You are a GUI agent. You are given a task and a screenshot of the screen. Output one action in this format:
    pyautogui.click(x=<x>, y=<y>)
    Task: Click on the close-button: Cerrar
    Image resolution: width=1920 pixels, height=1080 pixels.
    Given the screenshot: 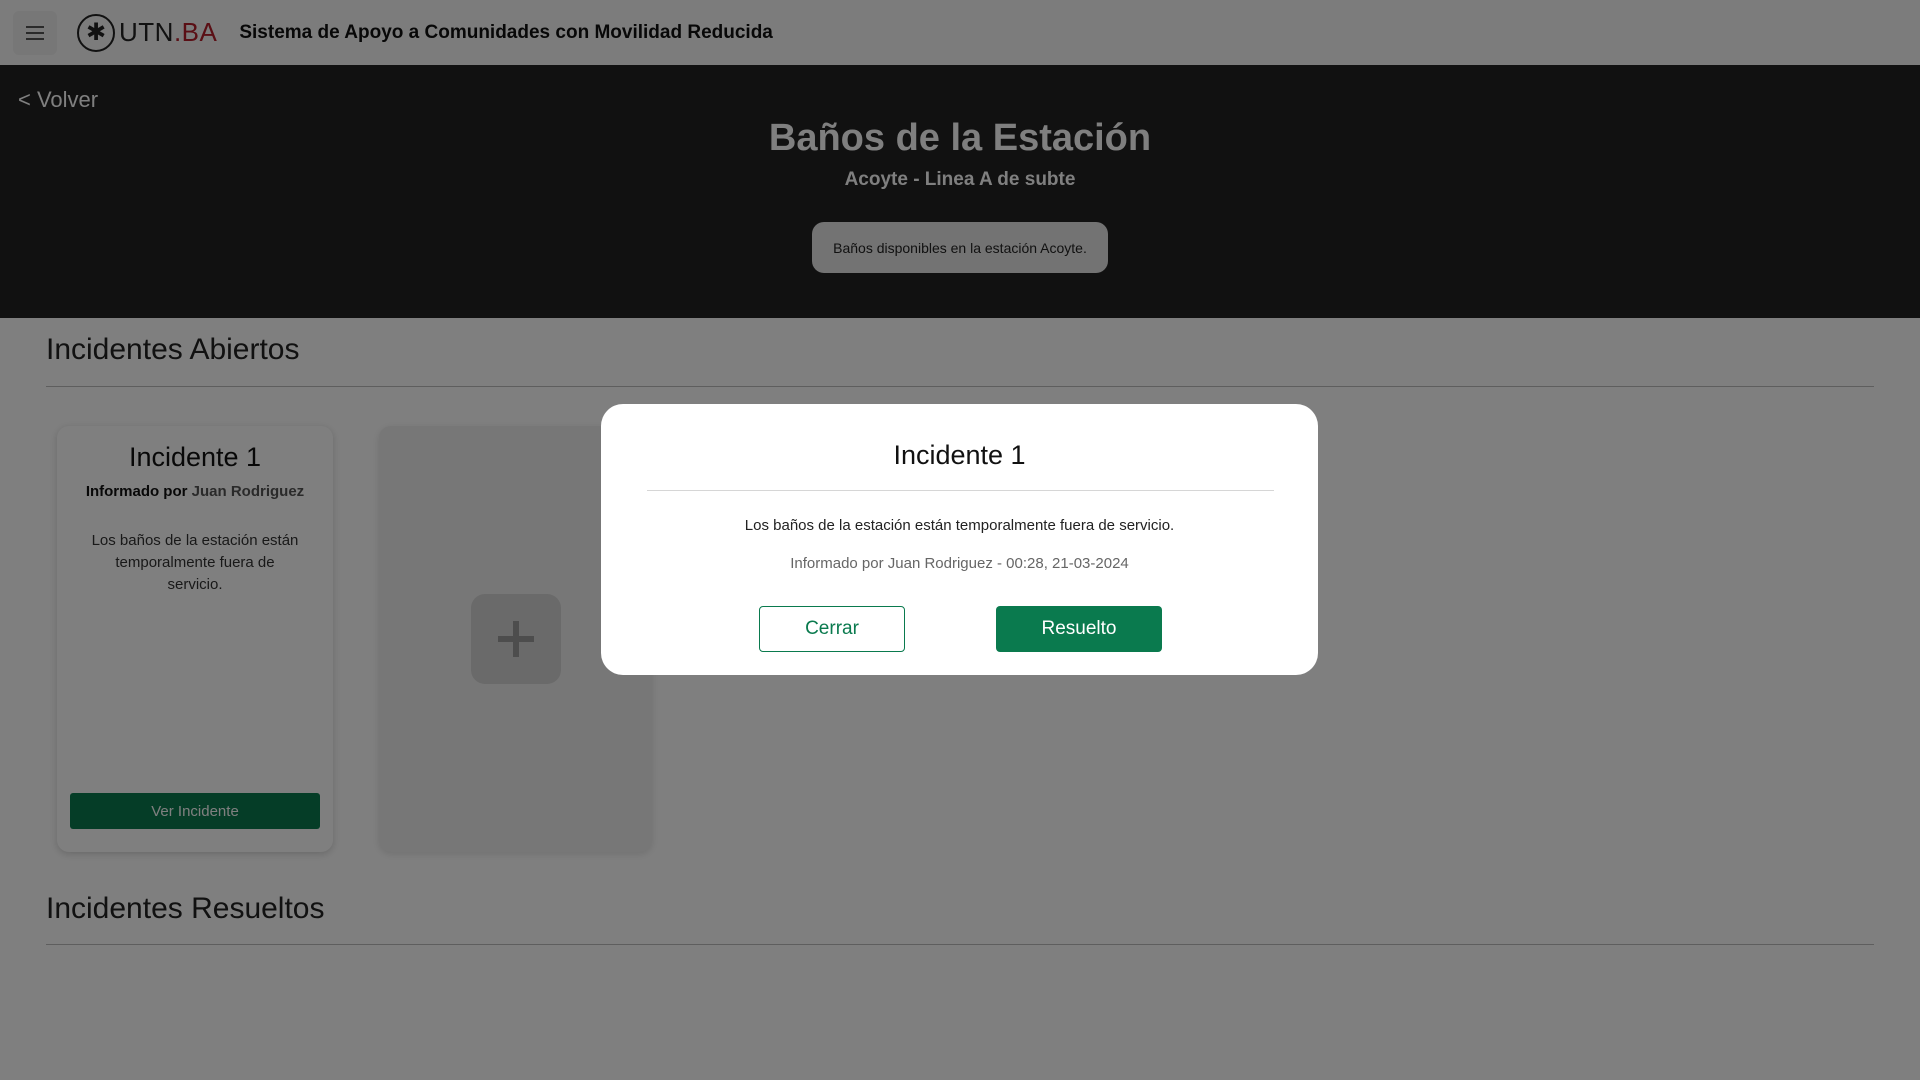 What is the action you would take?
    pyautogui.click(x=832, y=629)
    